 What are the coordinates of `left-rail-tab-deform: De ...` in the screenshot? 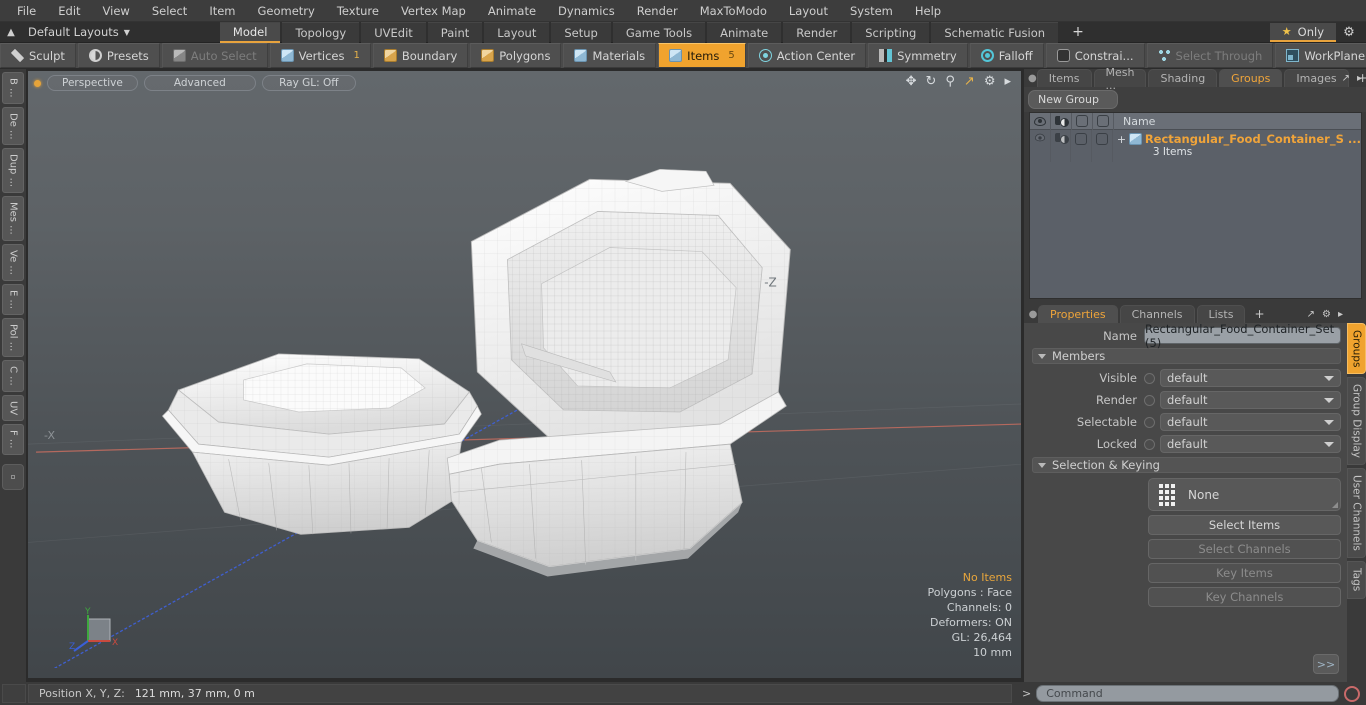 It's located at (13, 126).